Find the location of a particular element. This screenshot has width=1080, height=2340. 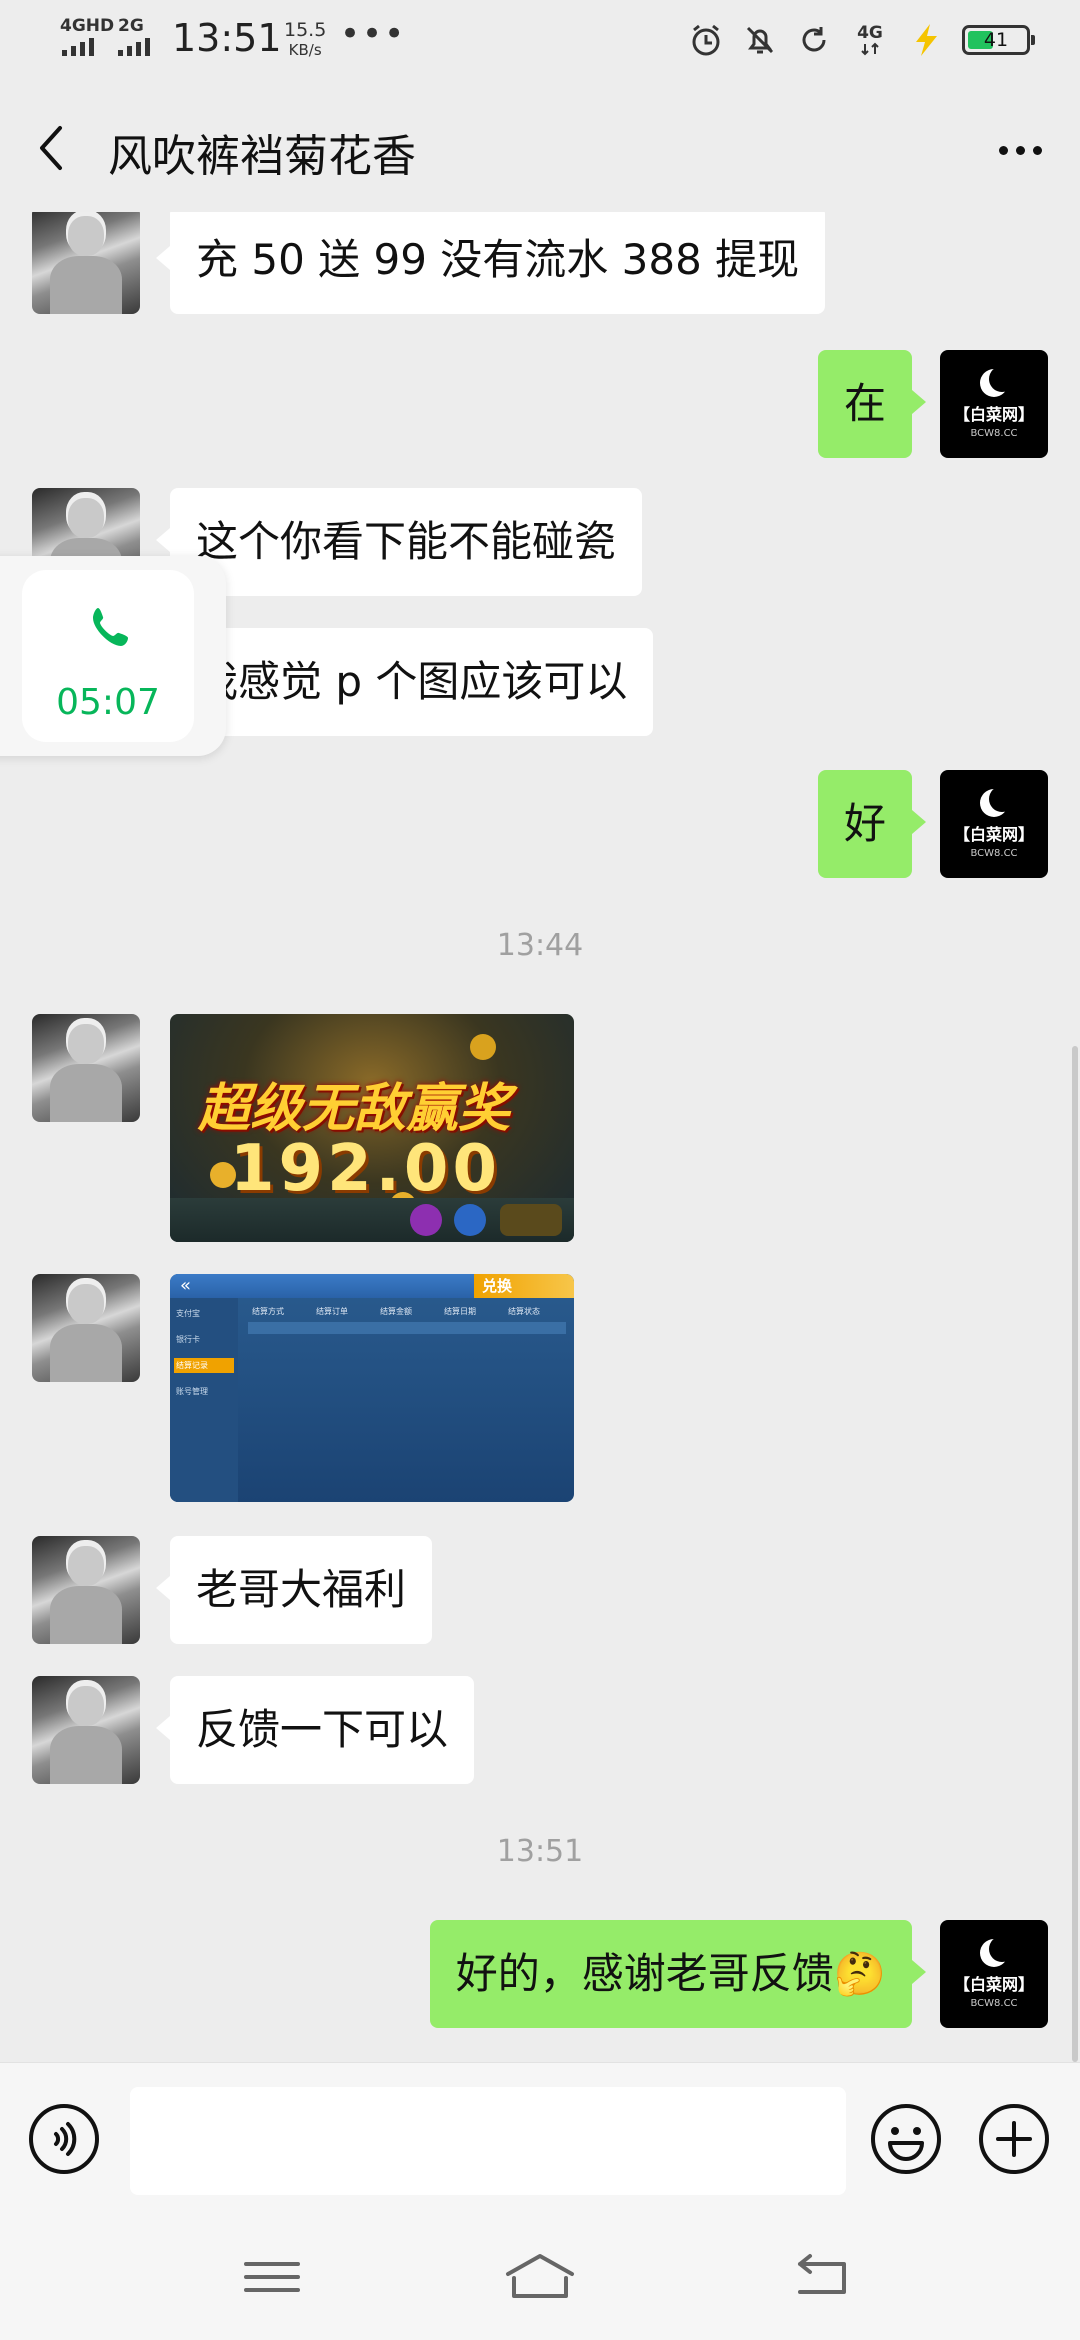

chevron-left-icon is located at coordinates (51, 148).